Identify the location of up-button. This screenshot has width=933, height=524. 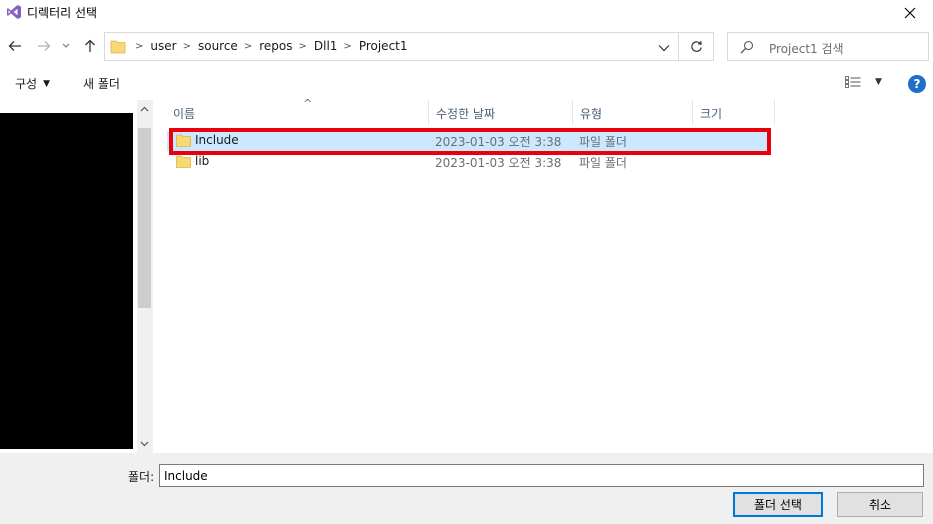
(90, 46).